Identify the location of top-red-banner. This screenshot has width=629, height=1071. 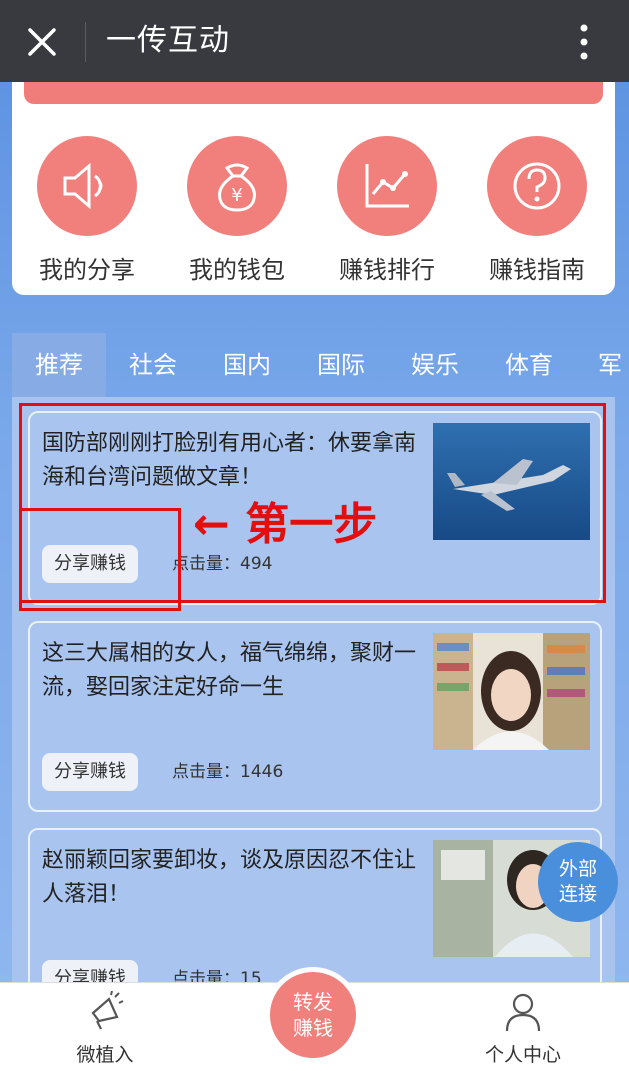
(313, 93).